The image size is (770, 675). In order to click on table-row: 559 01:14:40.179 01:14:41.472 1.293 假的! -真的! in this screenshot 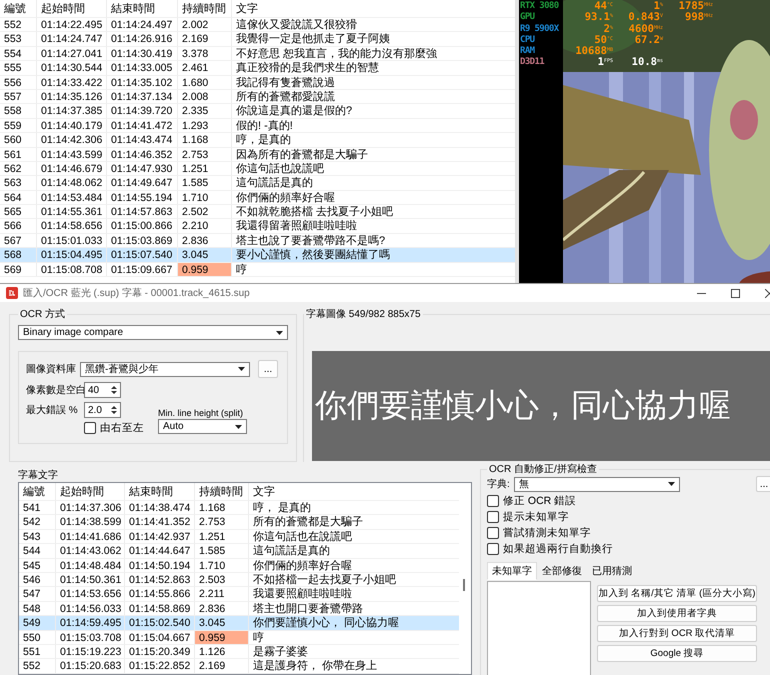, I will do `click(257, 126)`.